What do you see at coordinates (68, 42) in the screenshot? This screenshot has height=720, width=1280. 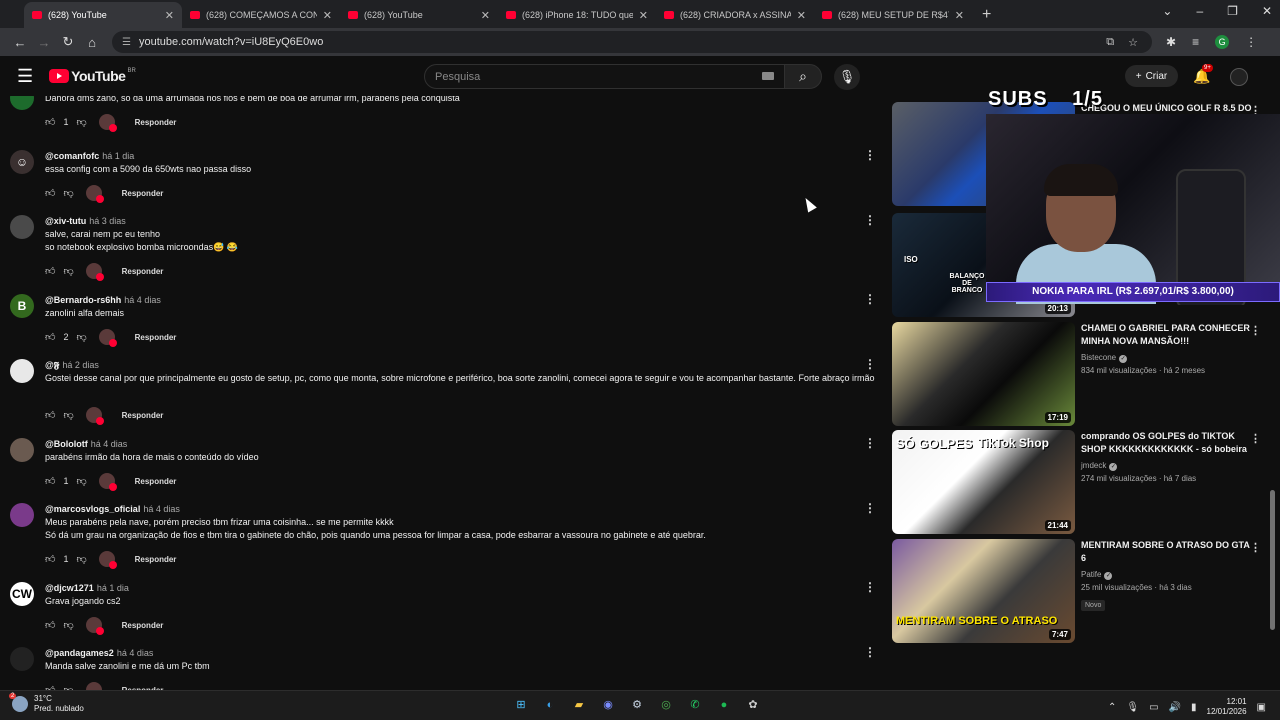 I see `reload-icon: ↻` at bounding box center [68, 42].